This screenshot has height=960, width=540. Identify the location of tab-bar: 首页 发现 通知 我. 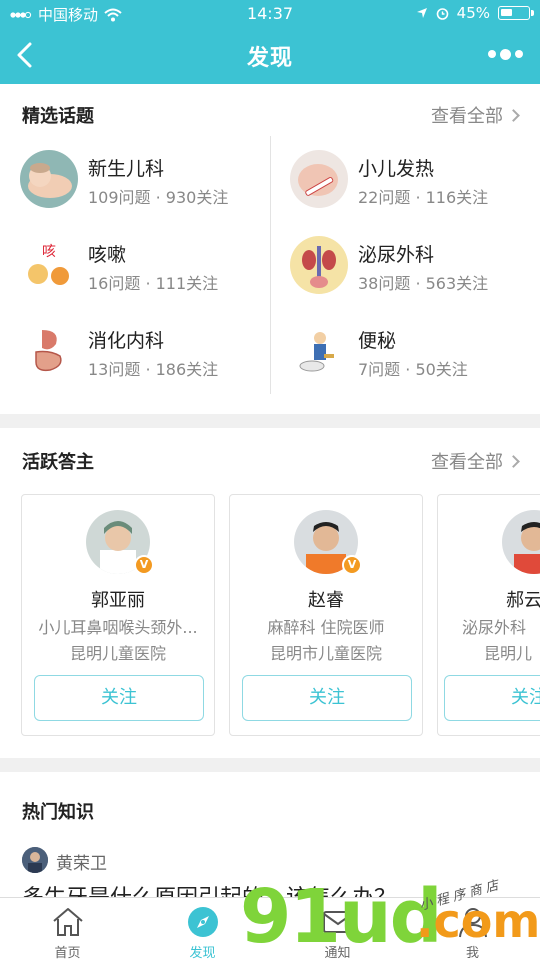
(270, 928).